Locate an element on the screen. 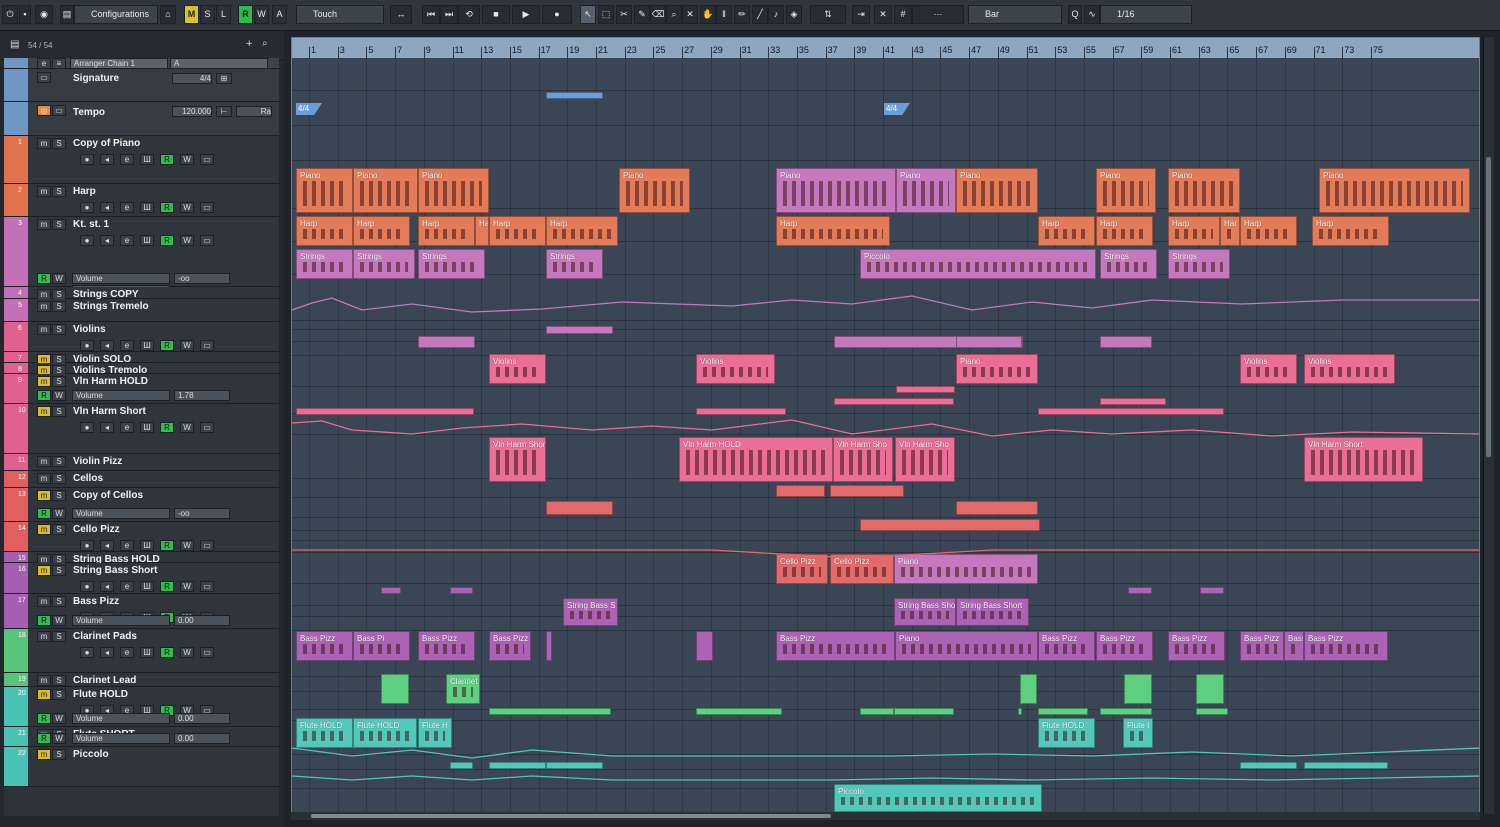  snap-to-zero-icon: ✕ is located at coordinates (883, 14).